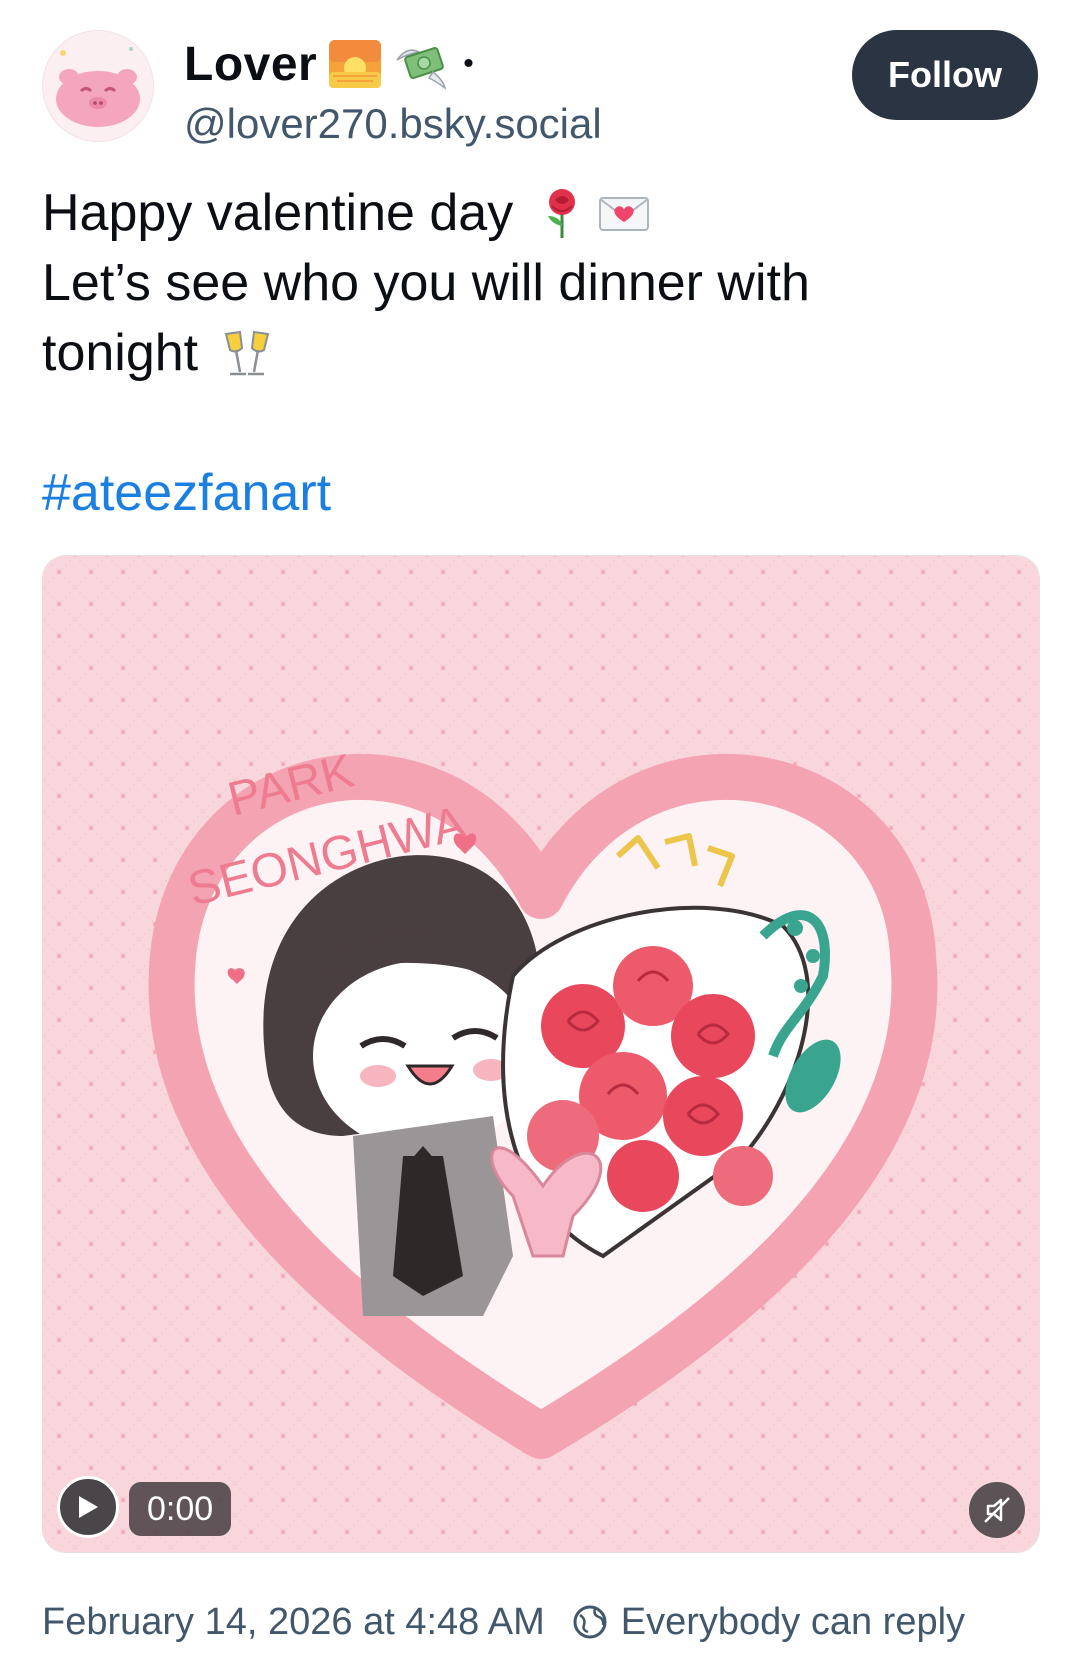  I want to click on post-line-2: Let’s see who you will dinner with, so click(532, 283).